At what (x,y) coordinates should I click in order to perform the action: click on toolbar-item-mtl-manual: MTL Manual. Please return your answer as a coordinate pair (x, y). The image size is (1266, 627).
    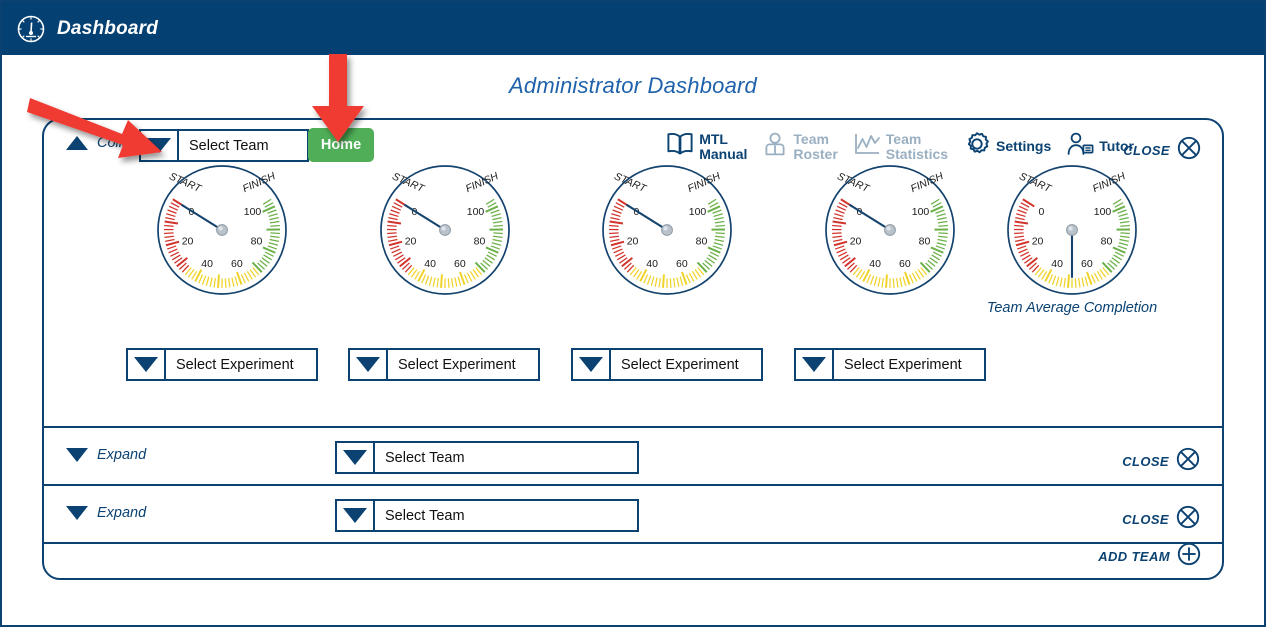
    Looking at the image, I should click on (706, 146).